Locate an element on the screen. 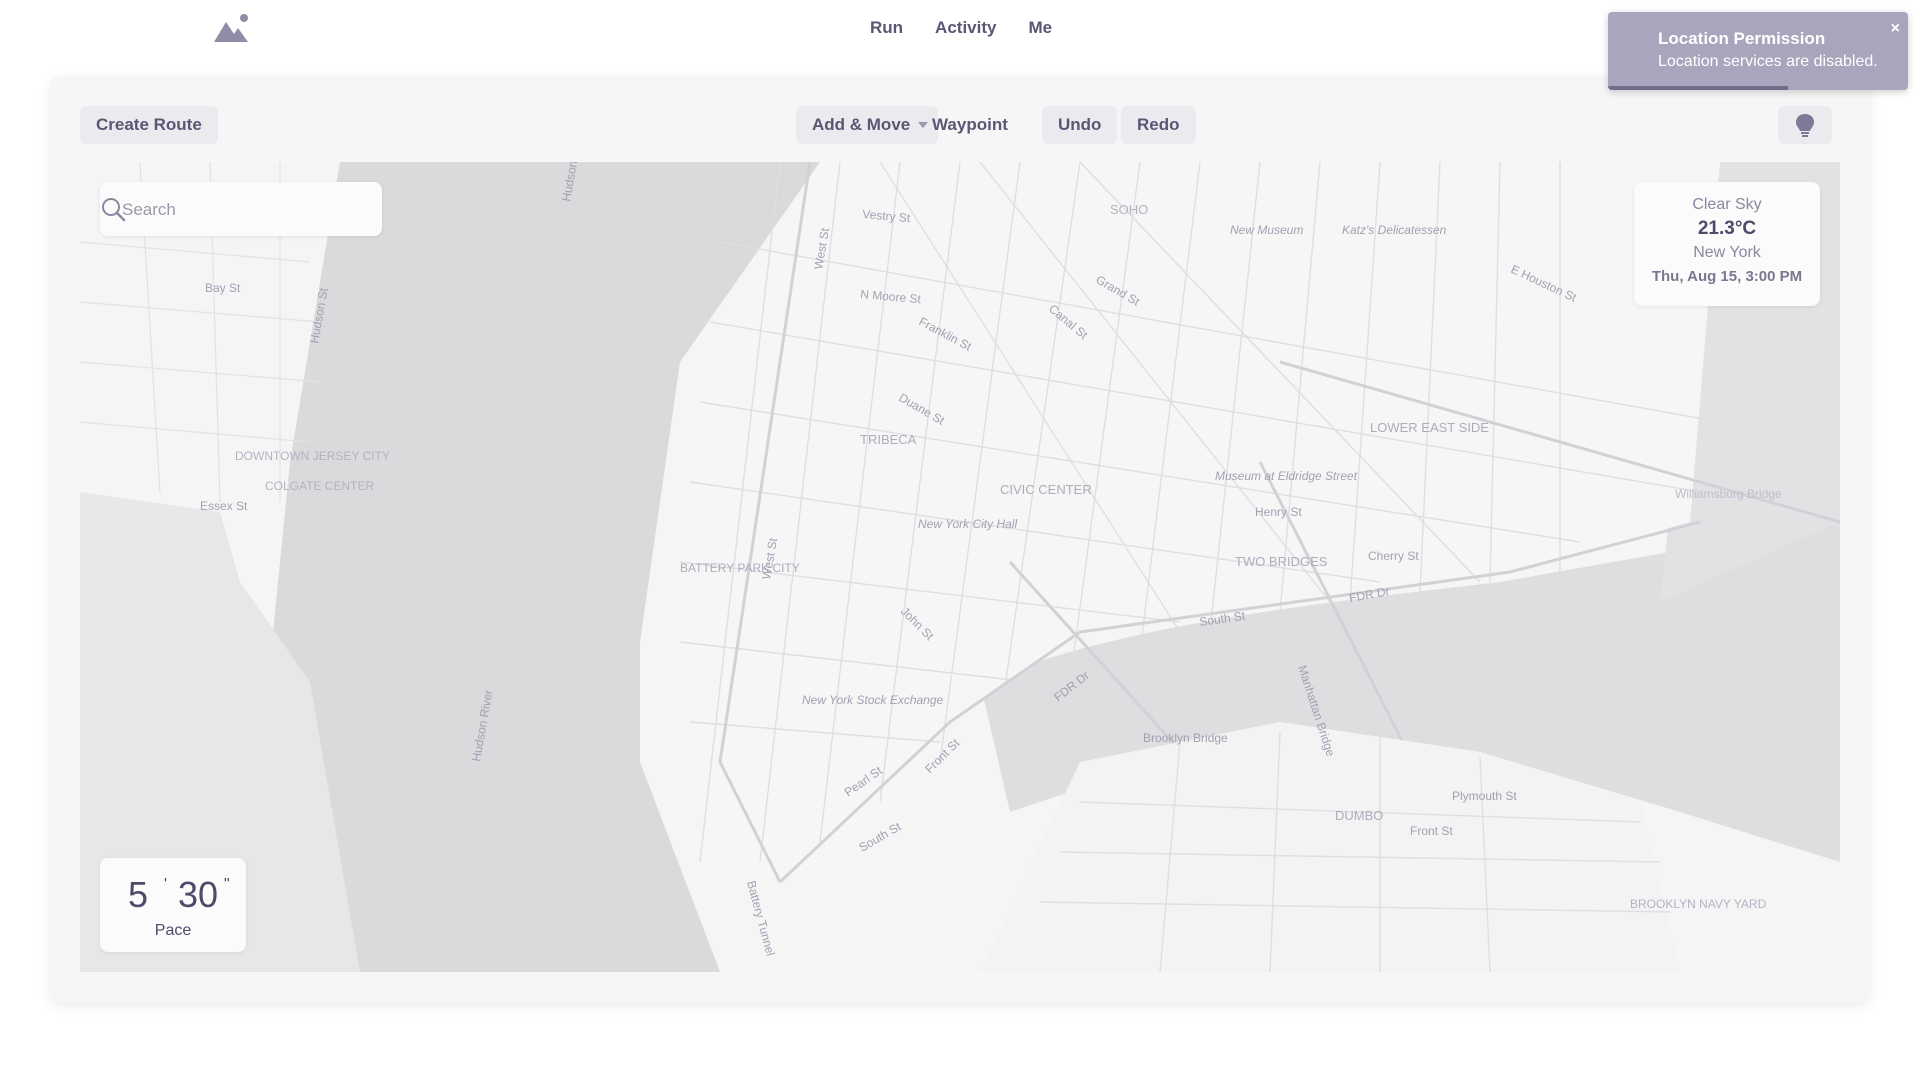 This screenshot has width=1920, height=1080. pace-minutes: 5 is located at coordinates (138, 894).